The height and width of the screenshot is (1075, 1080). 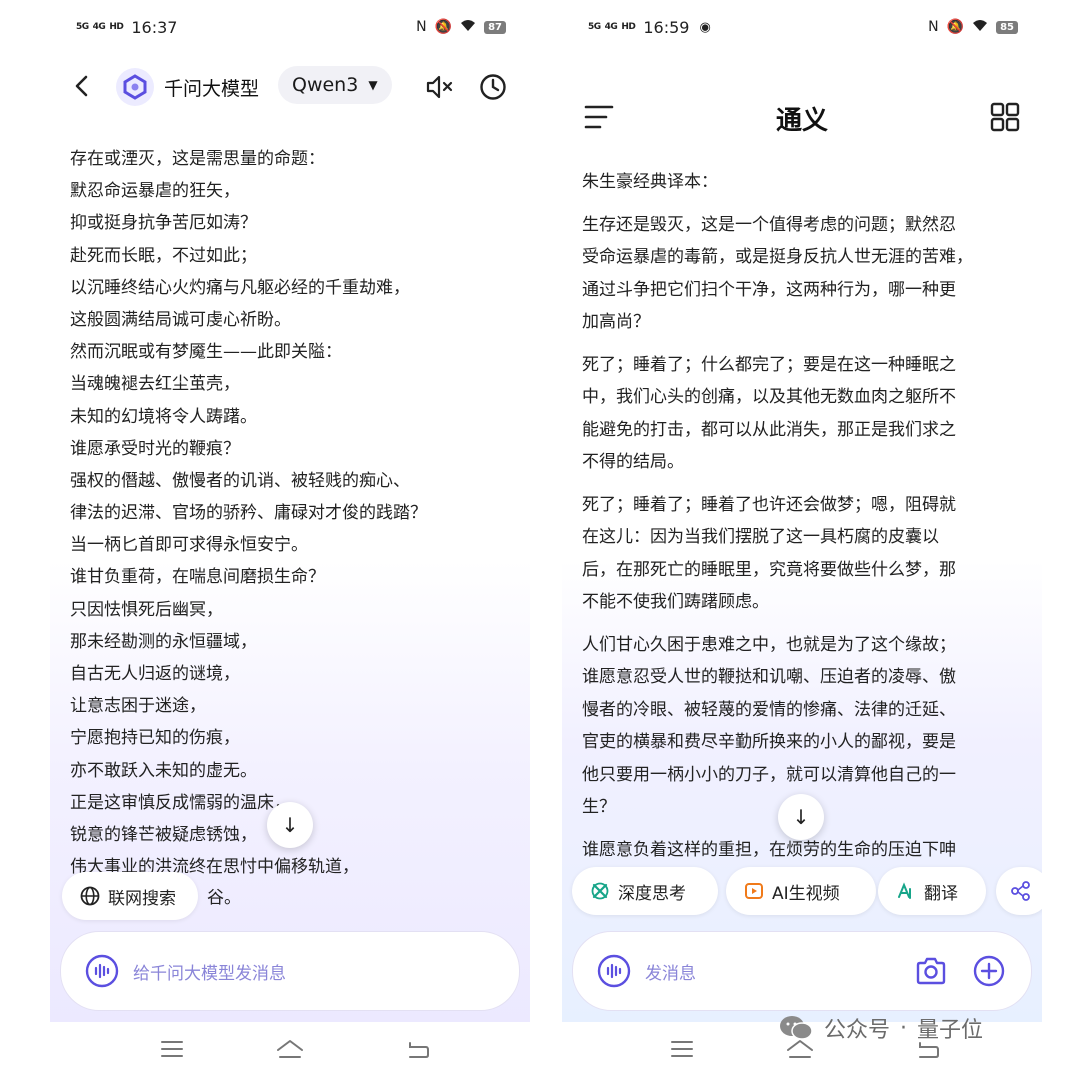 What do you see at coordinates (146, 609) in the screenshot?
I see `poem-line: 只因怯惧死后幽冥，` at bounding box center [146, 609].